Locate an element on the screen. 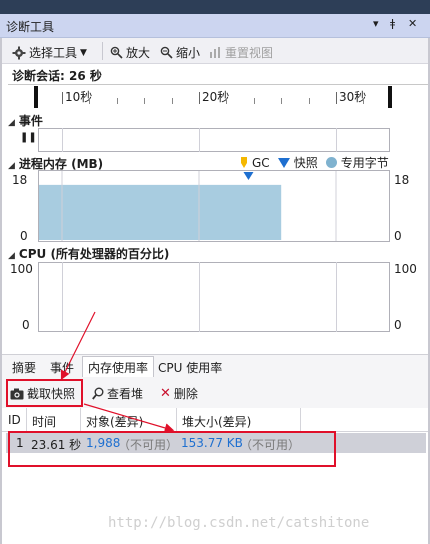 The width and height of the screenshot is (430, 544). watermark: http://blog.csdn.net/catshitone is located at coordinates (239, 523).